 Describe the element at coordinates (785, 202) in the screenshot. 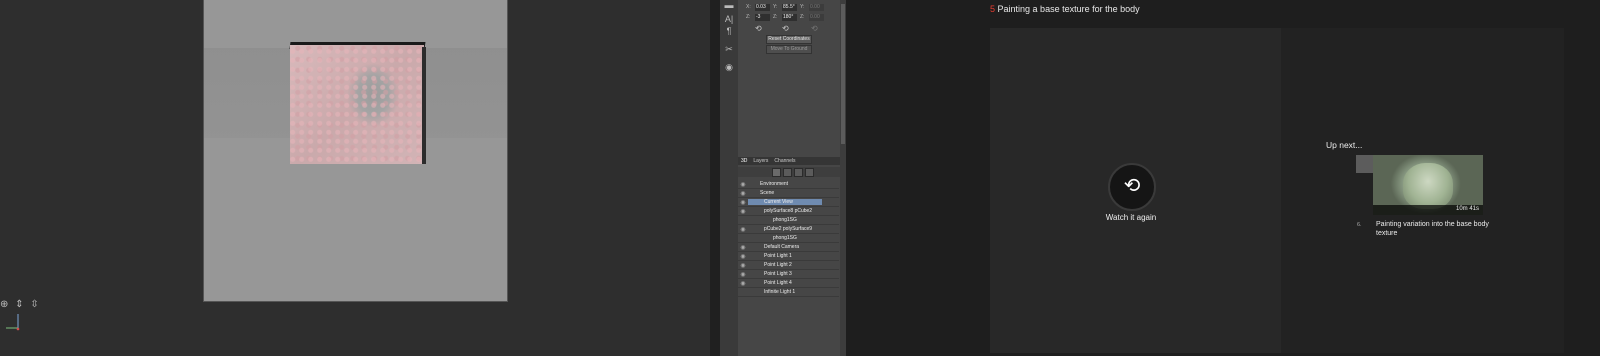

I see `layer-label-selected: Current View` at that location.